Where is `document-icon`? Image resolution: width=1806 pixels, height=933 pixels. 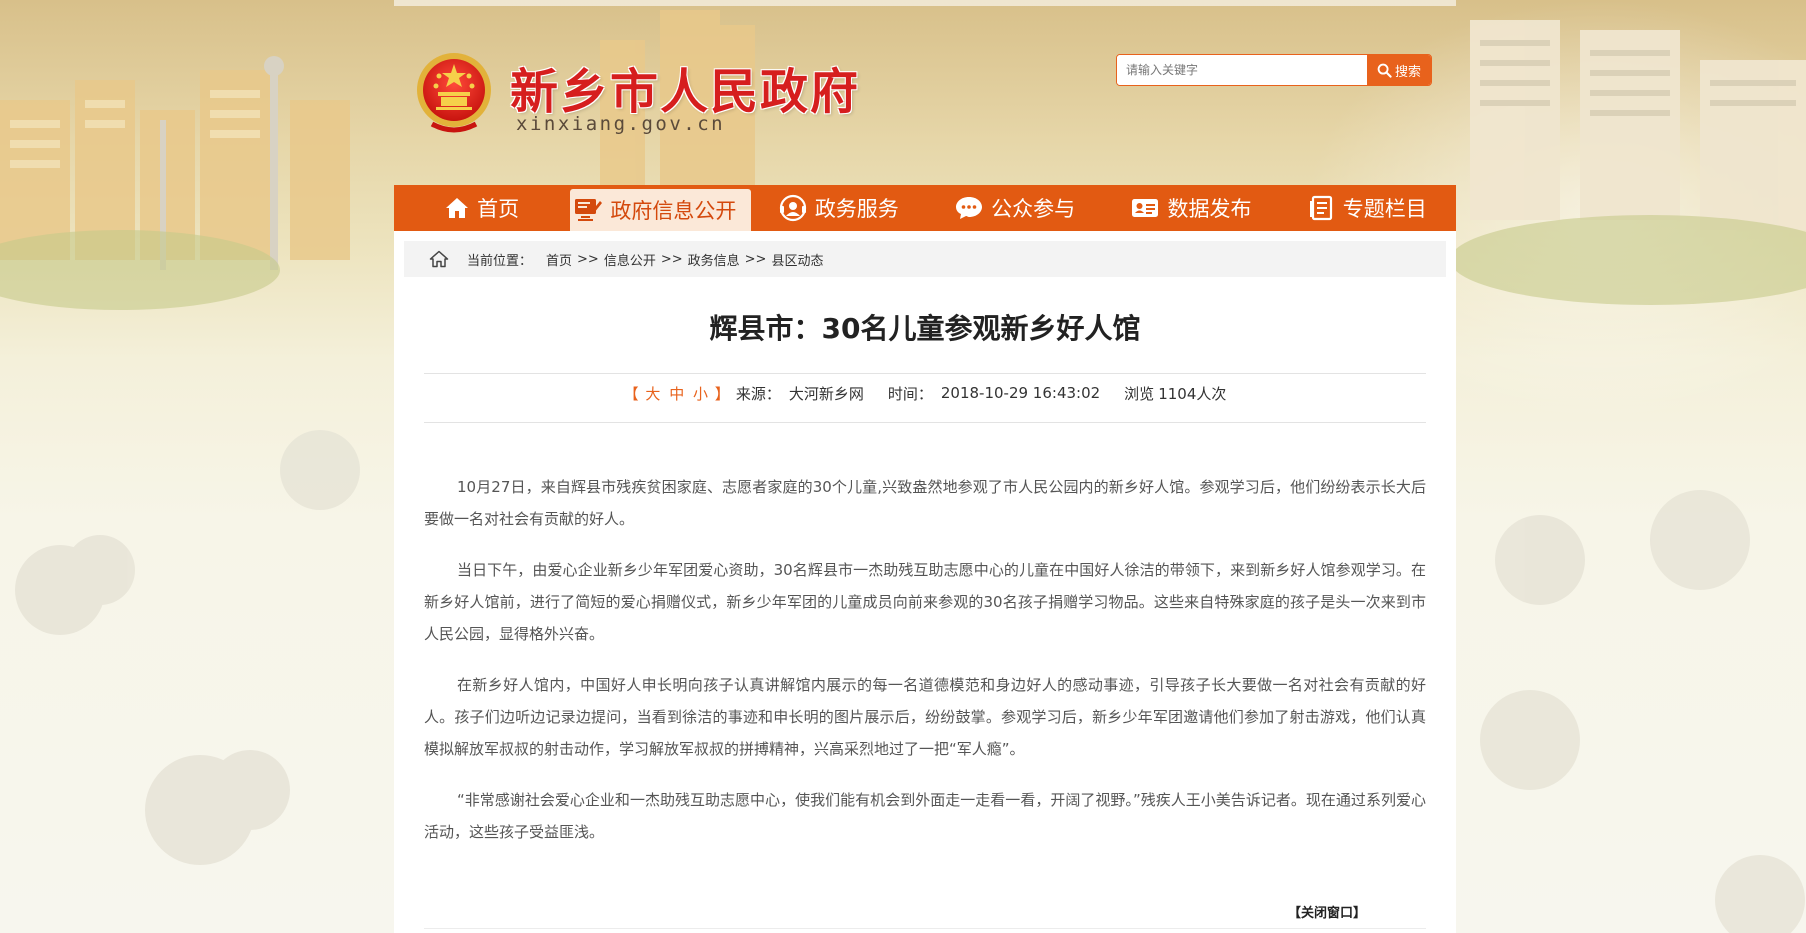 document-icon is located at coordinates (1320, 208).